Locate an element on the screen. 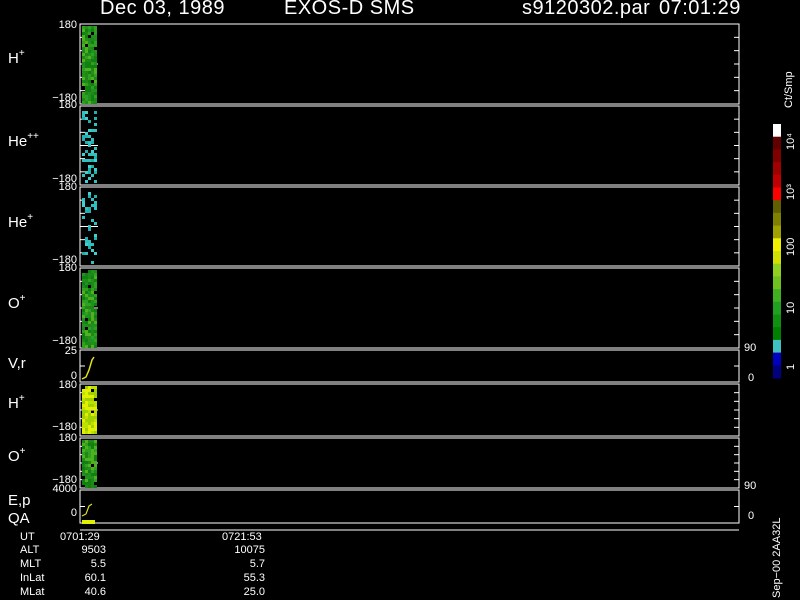 This screenshot has height=600, width=800. footer-label-mlat: MLat is located at coordinates (32, 592).